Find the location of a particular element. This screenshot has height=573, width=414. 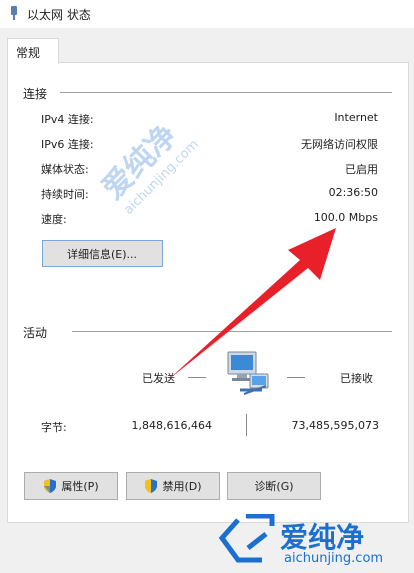

diagnose-button: 诊断(G) is located at coordinates (274, 486).